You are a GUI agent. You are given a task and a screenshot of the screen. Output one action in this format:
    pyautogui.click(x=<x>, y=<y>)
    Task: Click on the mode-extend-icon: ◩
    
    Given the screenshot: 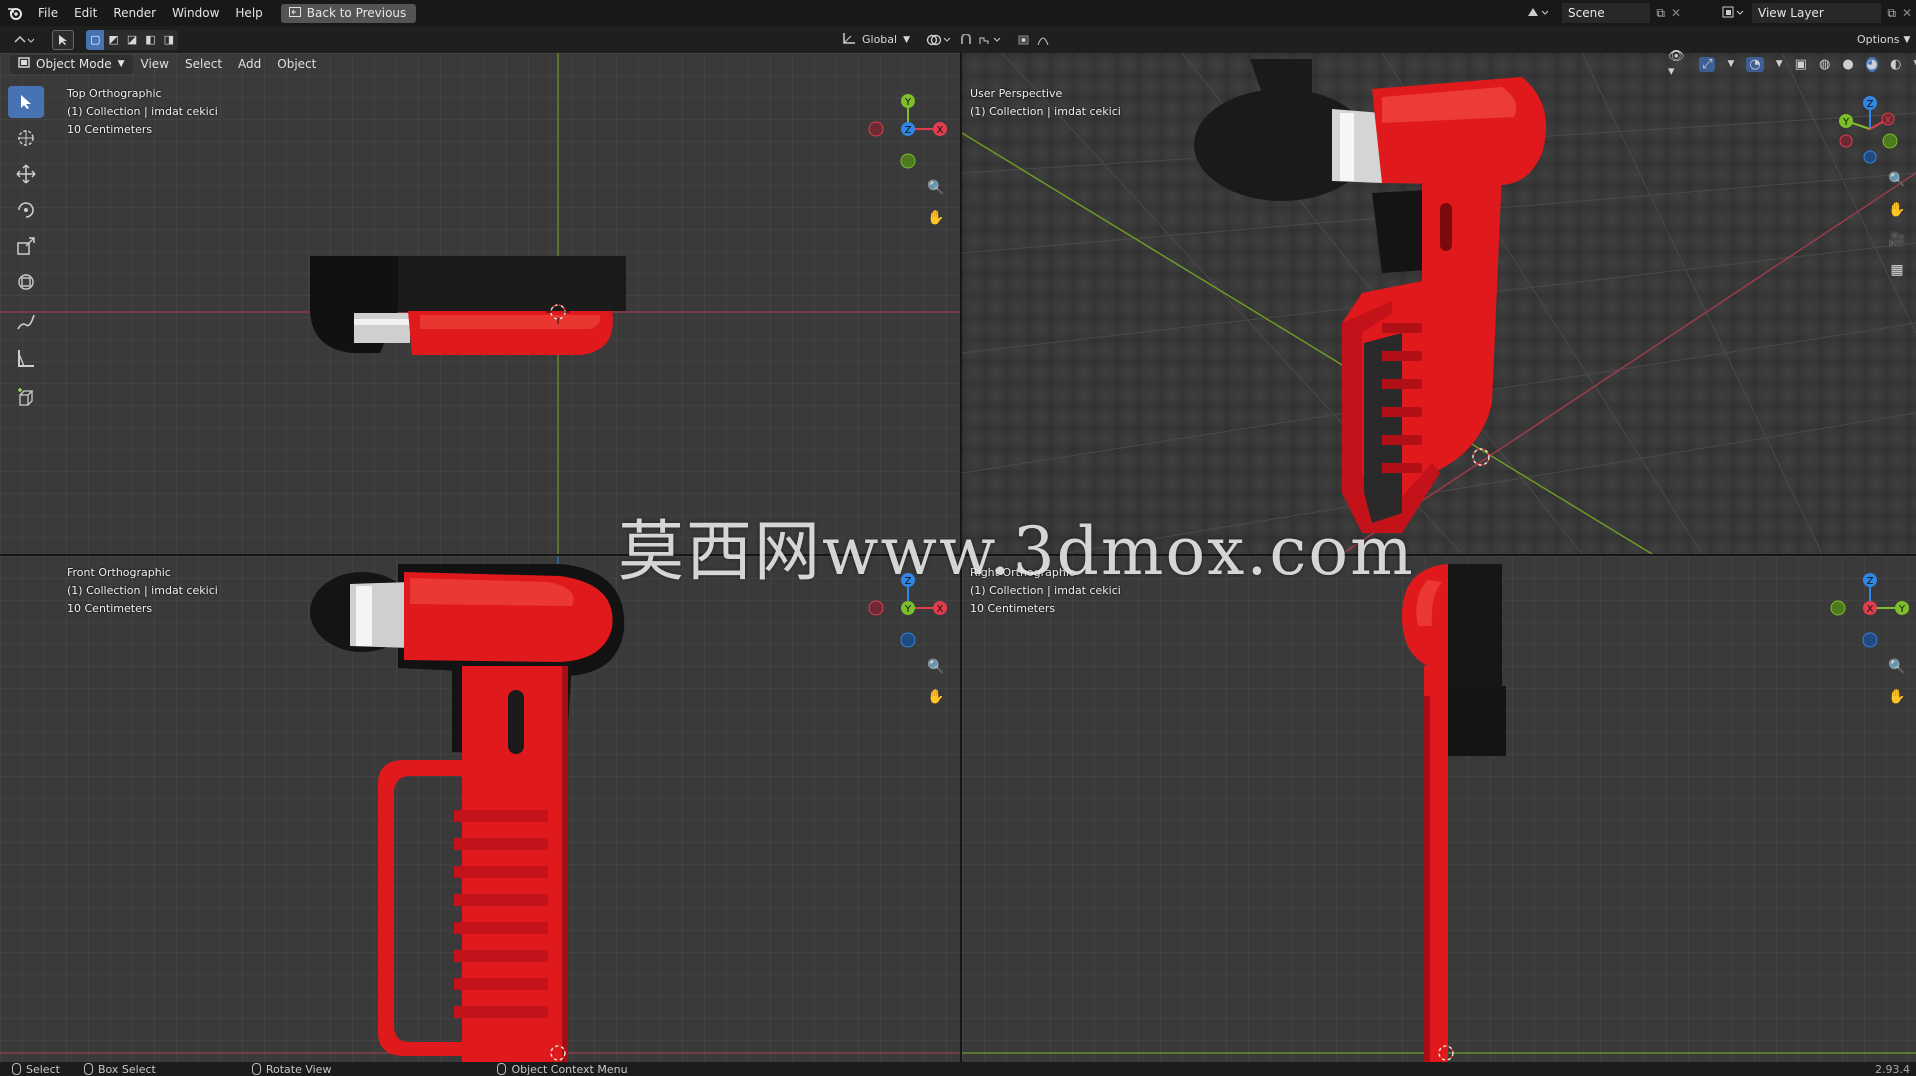 What is the action you would take?
    pyautogui.click(x=113, y=39)
    